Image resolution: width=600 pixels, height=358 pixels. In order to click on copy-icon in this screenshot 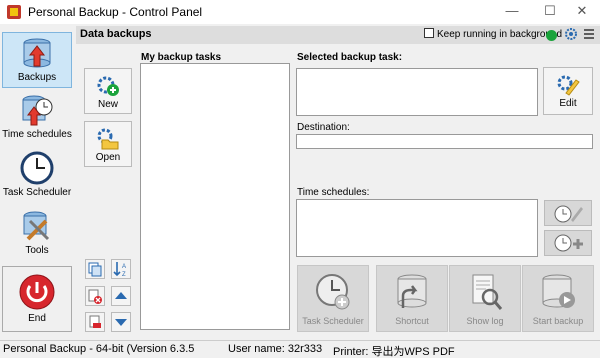, I will do `click(95, 269)`.